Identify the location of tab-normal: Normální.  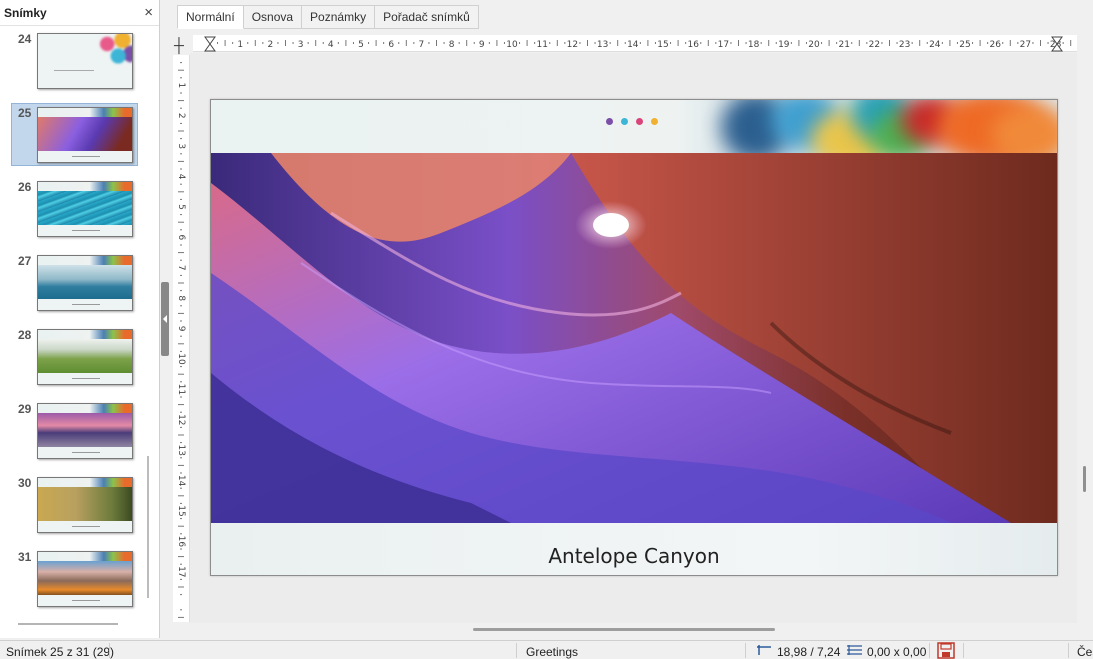
(210, 17).